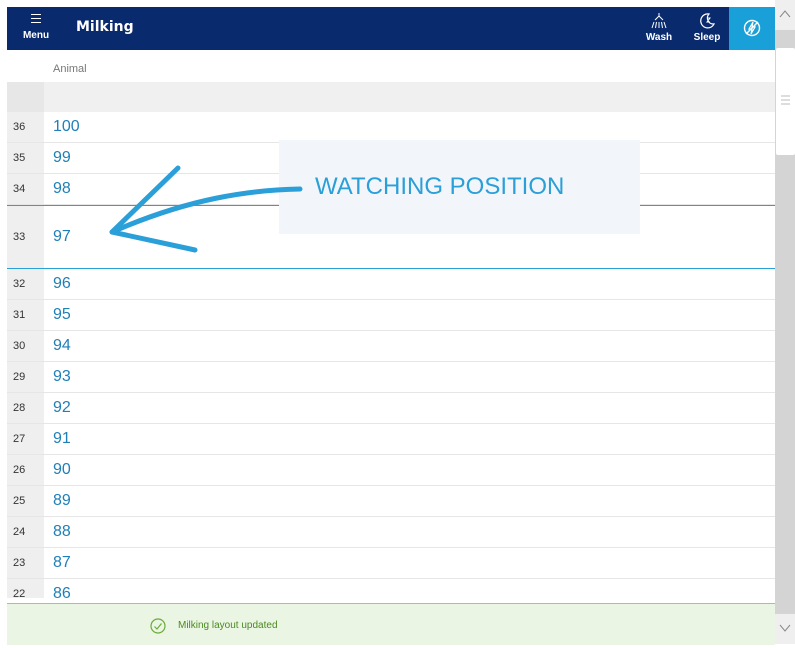  Describe the element at coordinates (62, 189) in the screenshot. I see `animal-number: 98` at that location.